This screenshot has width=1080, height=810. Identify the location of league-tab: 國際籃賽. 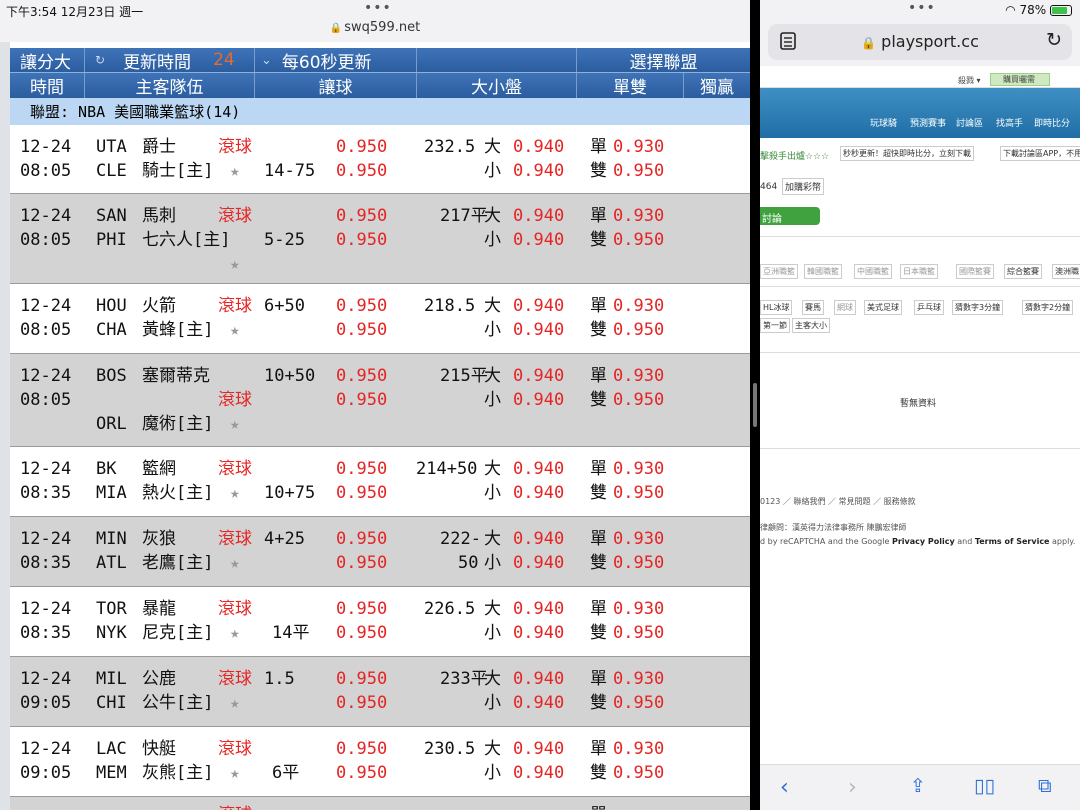
(975, 271).